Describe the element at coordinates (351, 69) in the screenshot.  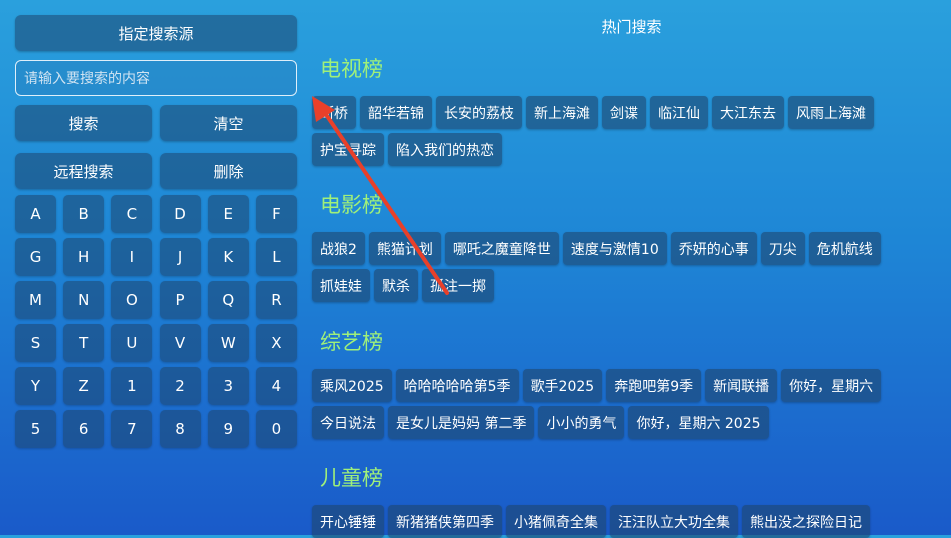
I see `section-title-tv: 电视榜` at that location.